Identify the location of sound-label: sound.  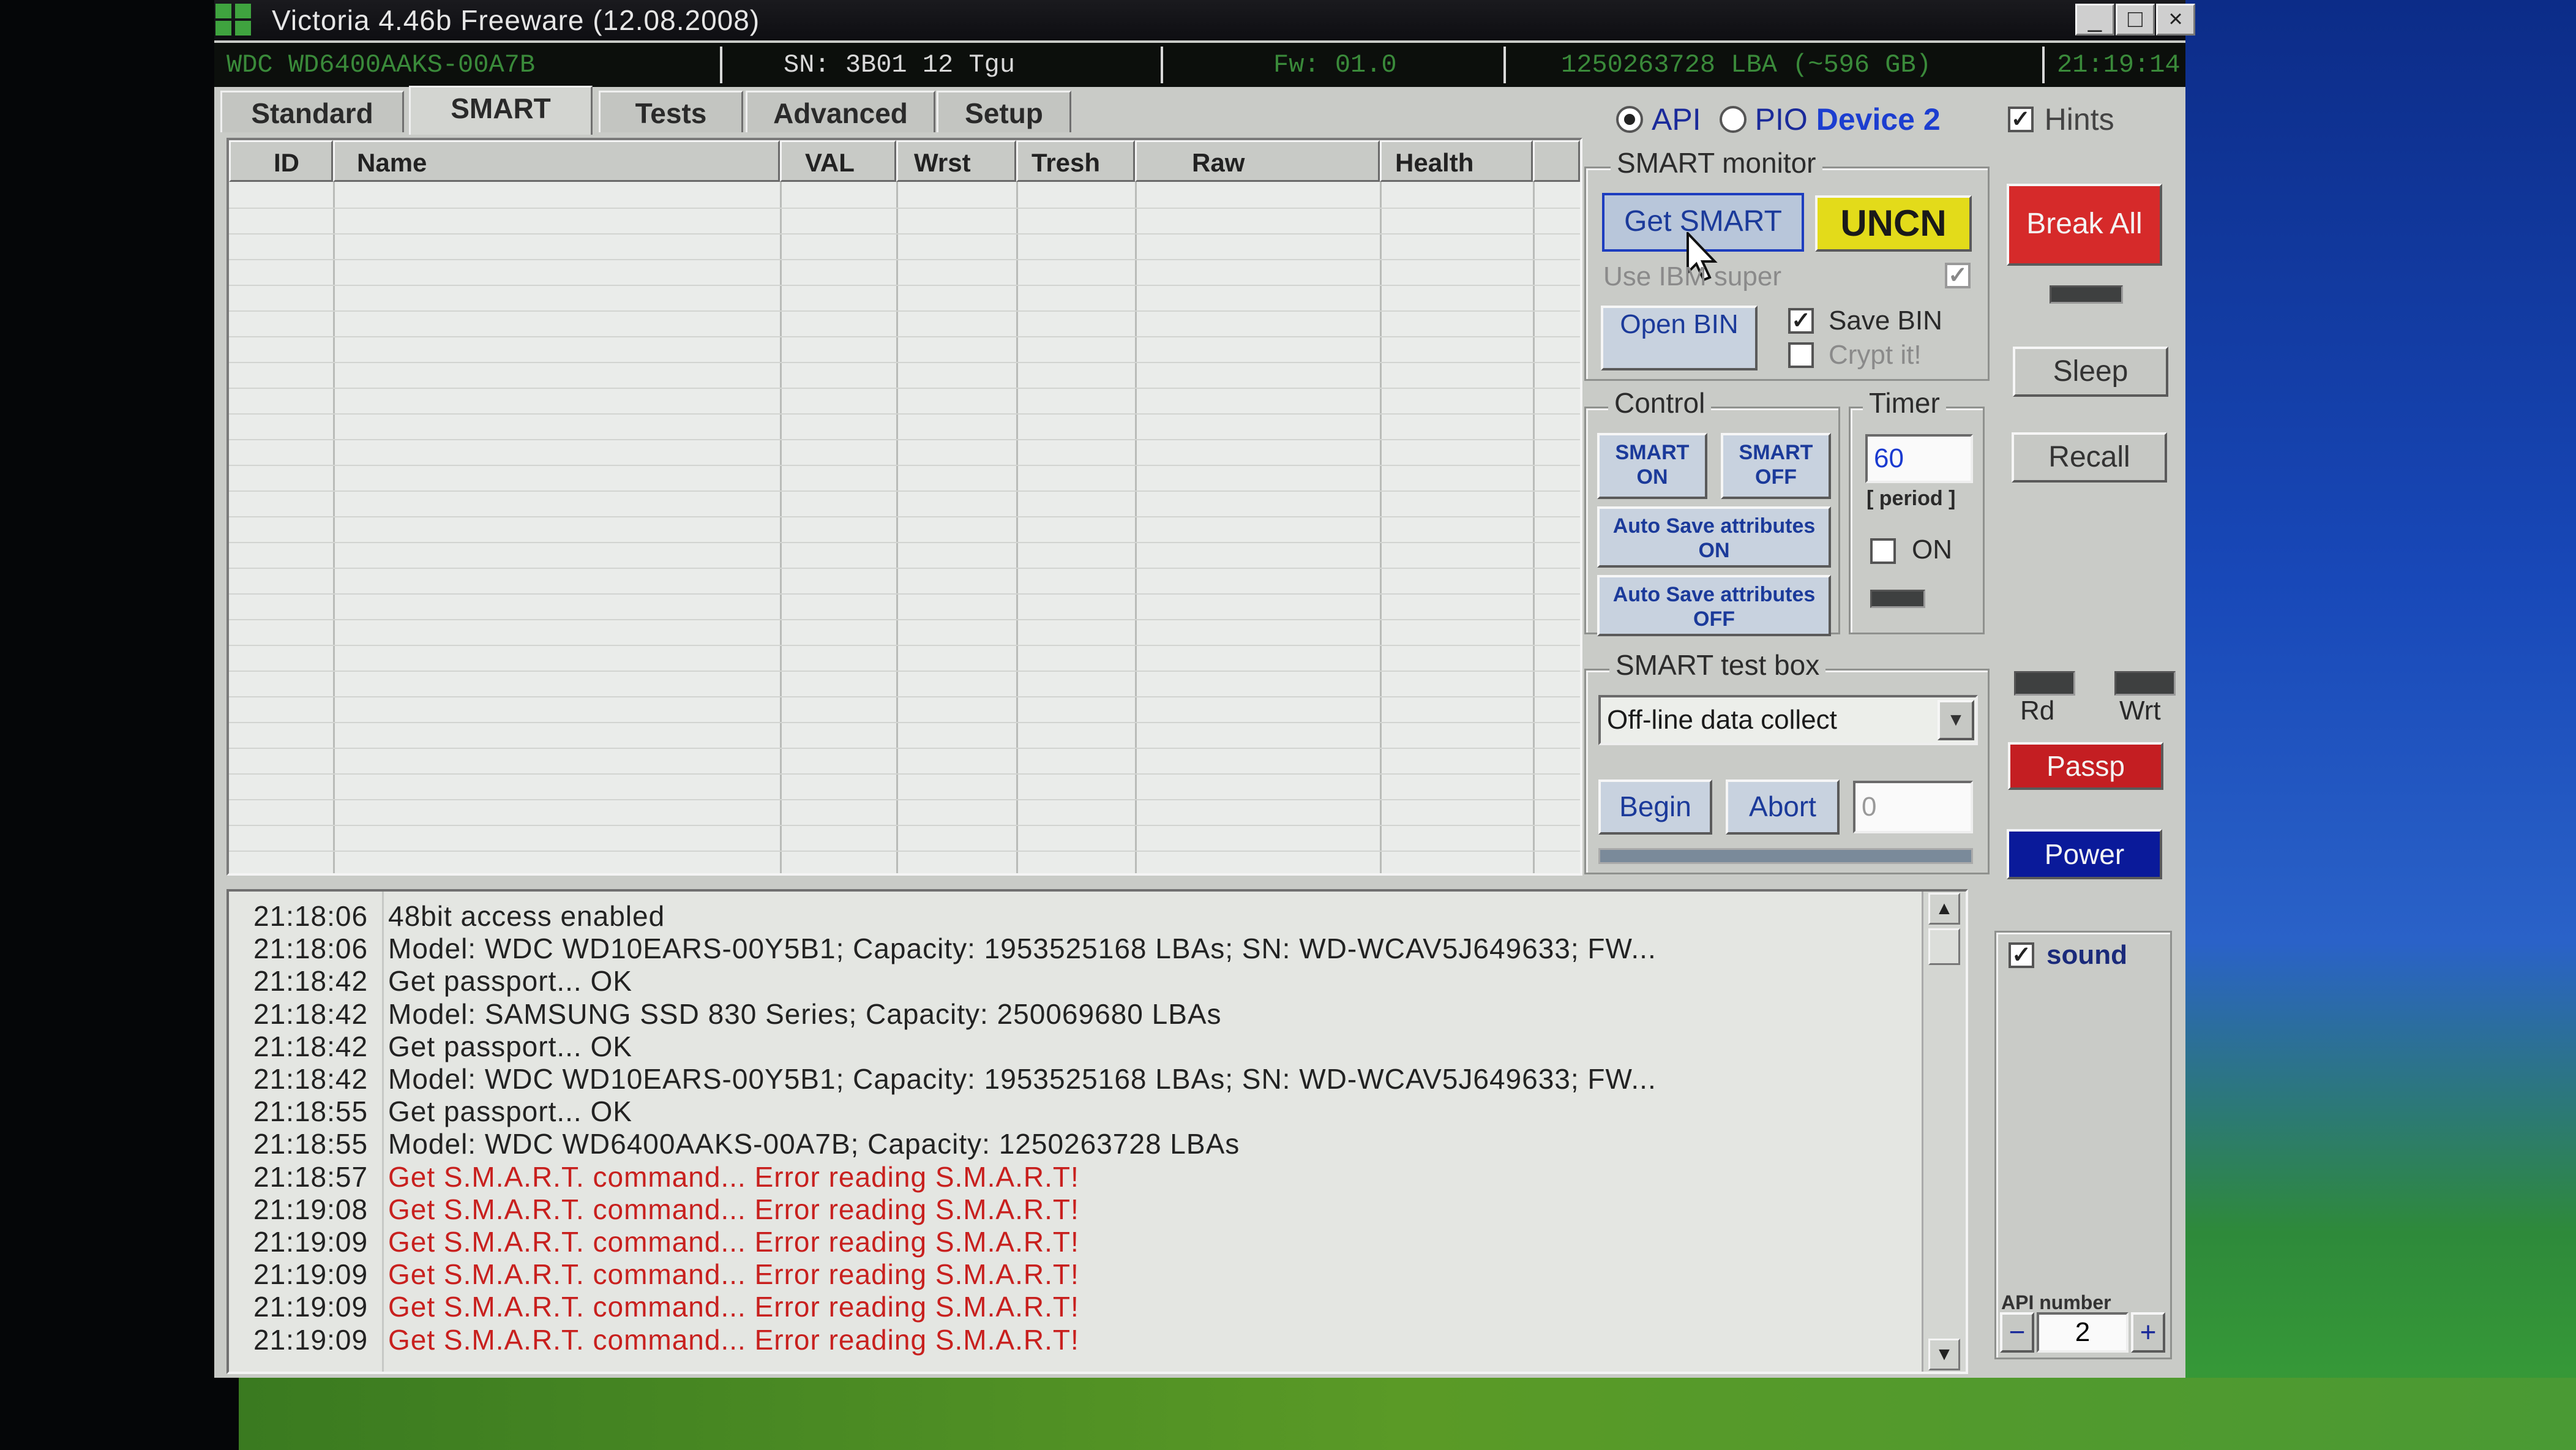
(2086, 955).